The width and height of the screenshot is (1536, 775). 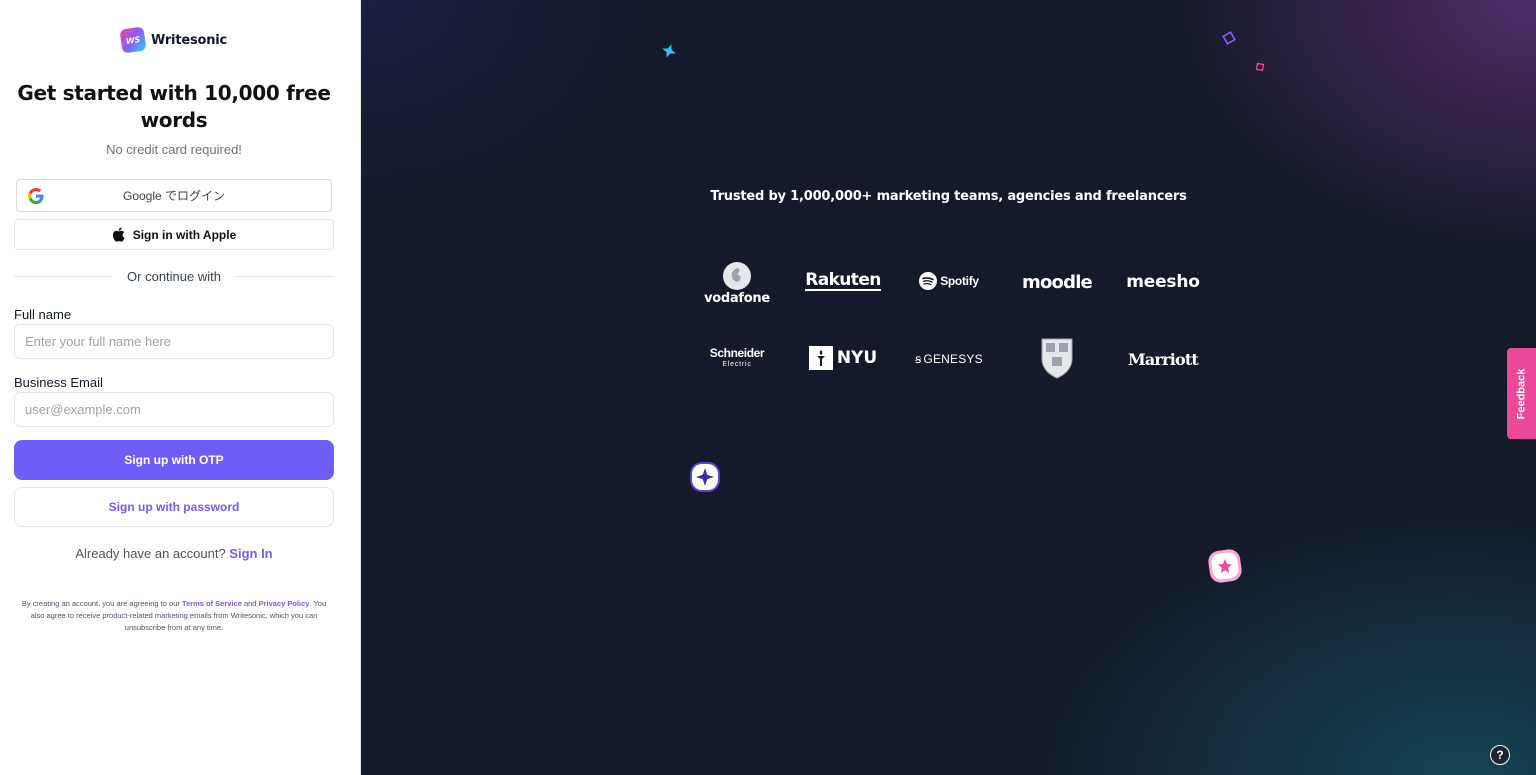 What do you see at coordinates (212, 603) in the screenshot?
I see `terms-link: Terms of Service` at bounding box center [212, 603].